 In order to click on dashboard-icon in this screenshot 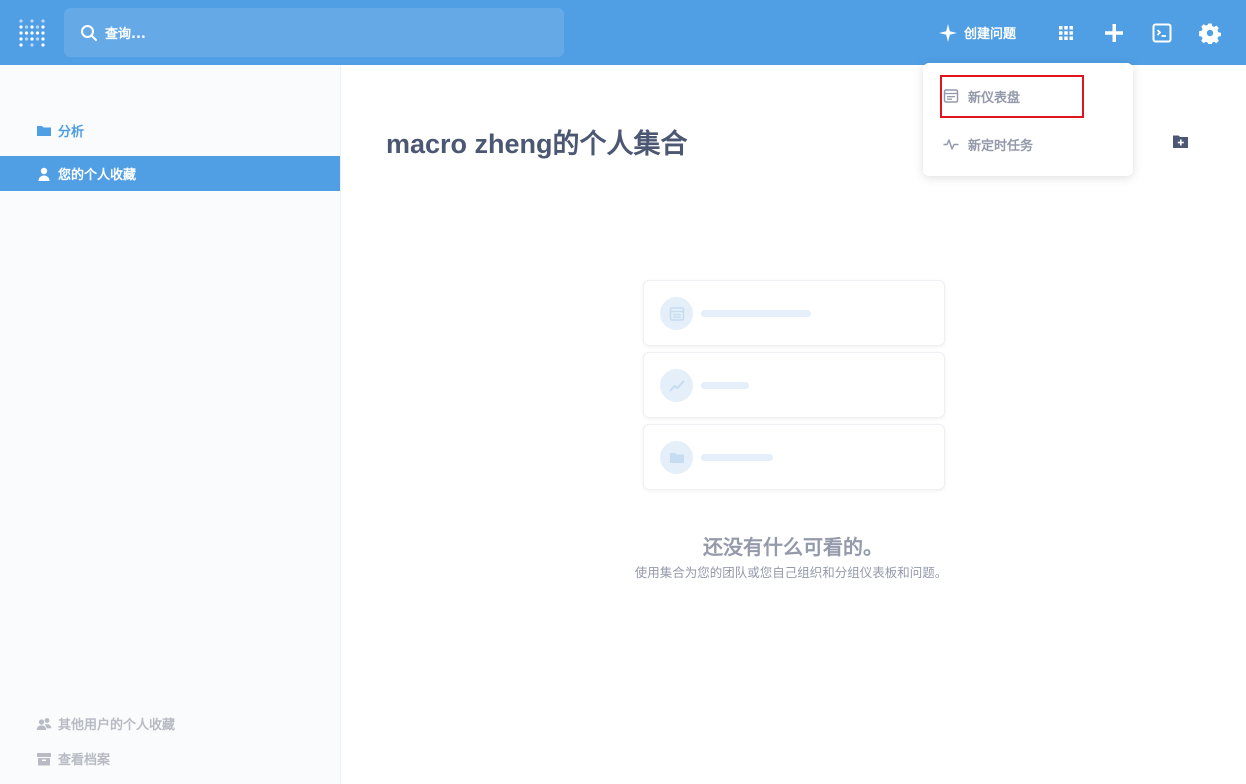, I will do `click(676, 313)`.